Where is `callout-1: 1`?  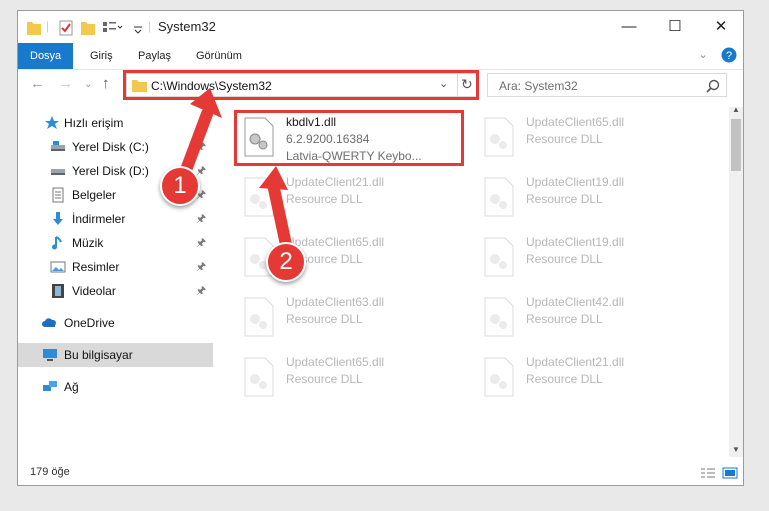
callout-1: 1 is located at coordinates (180, 186).